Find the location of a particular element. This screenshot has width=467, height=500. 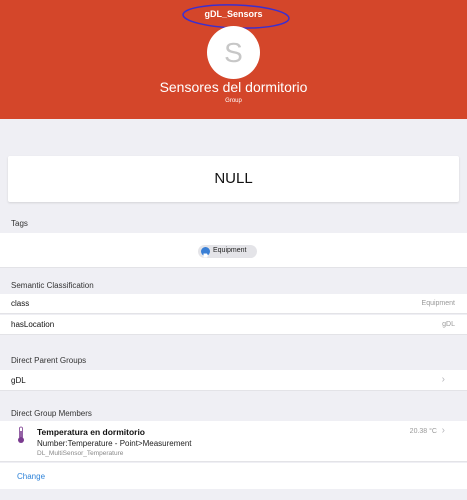

group-type: Group is located at coordinates (233, 101).